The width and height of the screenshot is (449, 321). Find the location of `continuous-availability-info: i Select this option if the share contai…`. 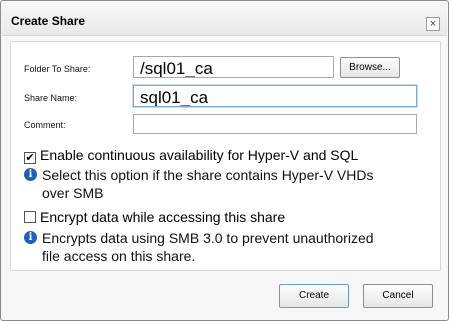

continuous-availability-info: i Select this option if the share contai… is located at coordinates (230, 184).